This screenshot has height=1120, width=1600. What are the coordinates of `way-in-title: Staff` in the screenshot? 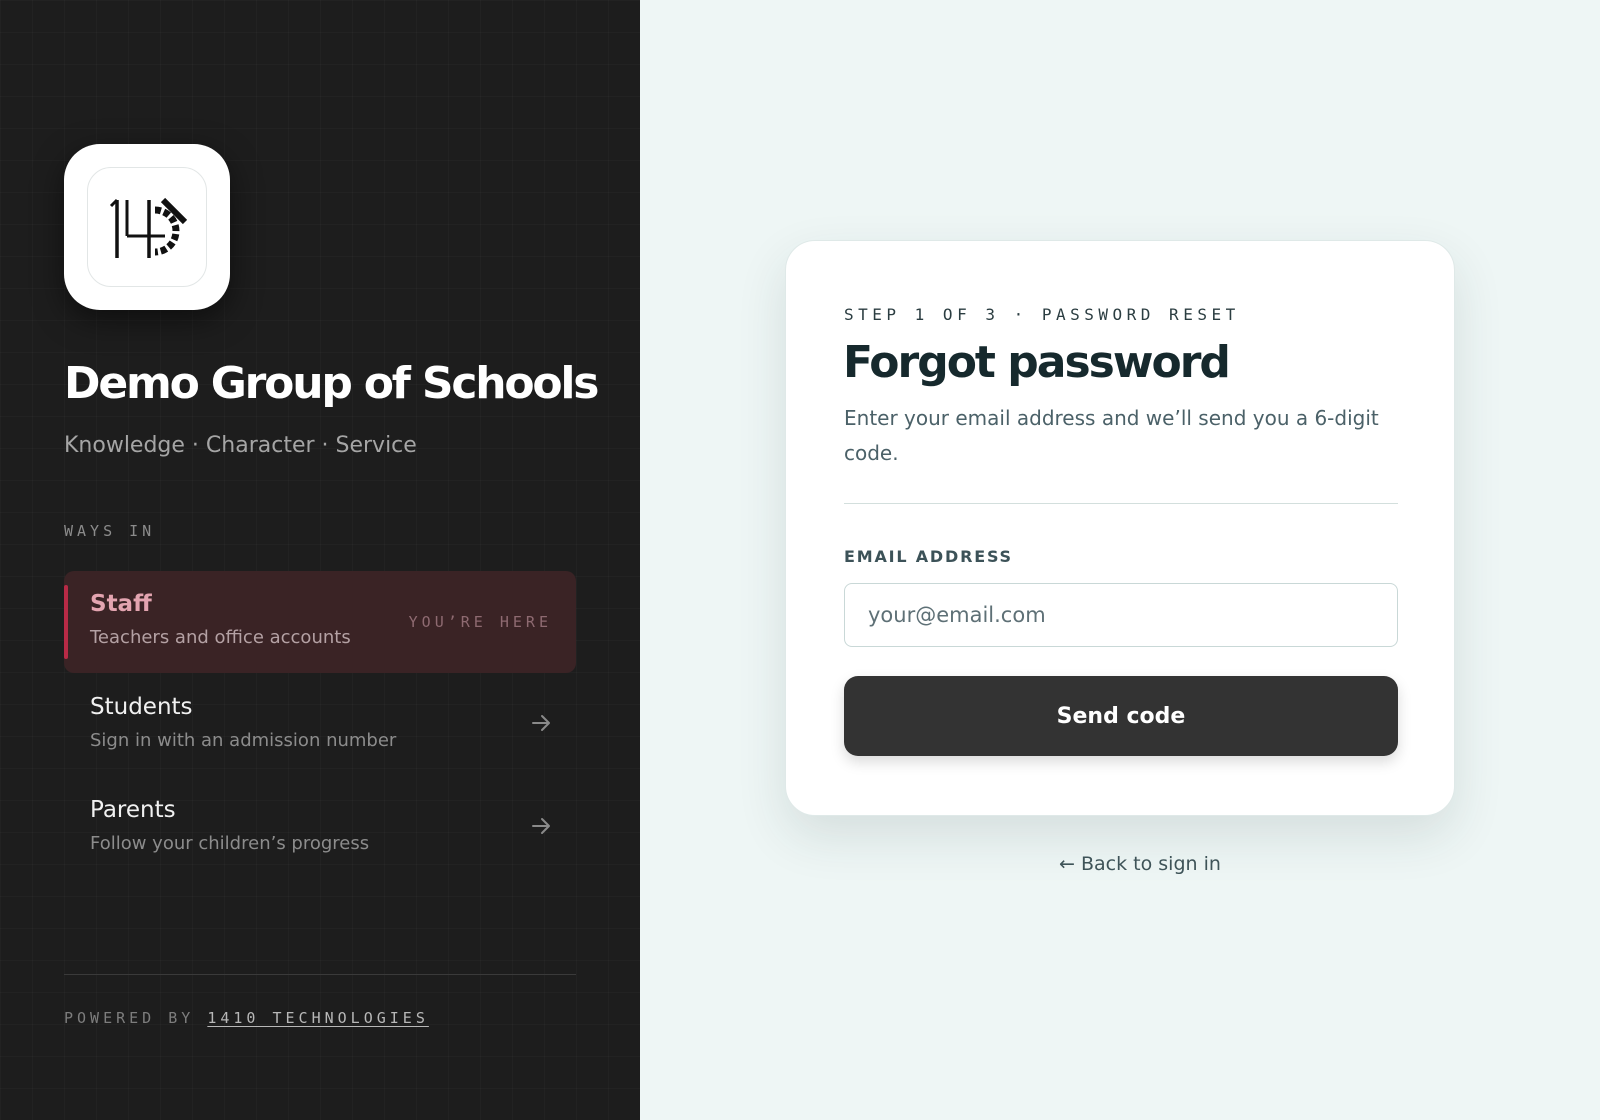 It's located at (121, 604).